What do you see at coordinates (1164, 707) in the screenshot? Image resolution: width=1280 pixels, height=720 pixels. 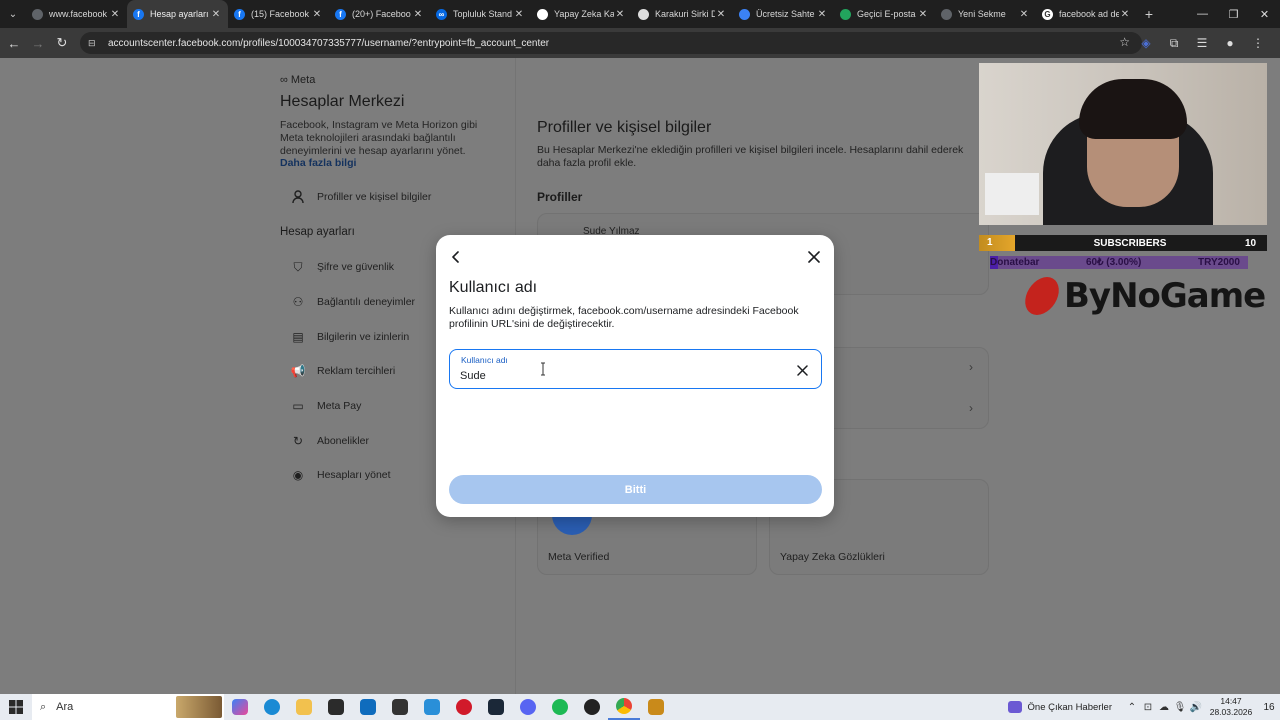 I see `cloud-icon: ☁` at bounding box center [1164, 707].